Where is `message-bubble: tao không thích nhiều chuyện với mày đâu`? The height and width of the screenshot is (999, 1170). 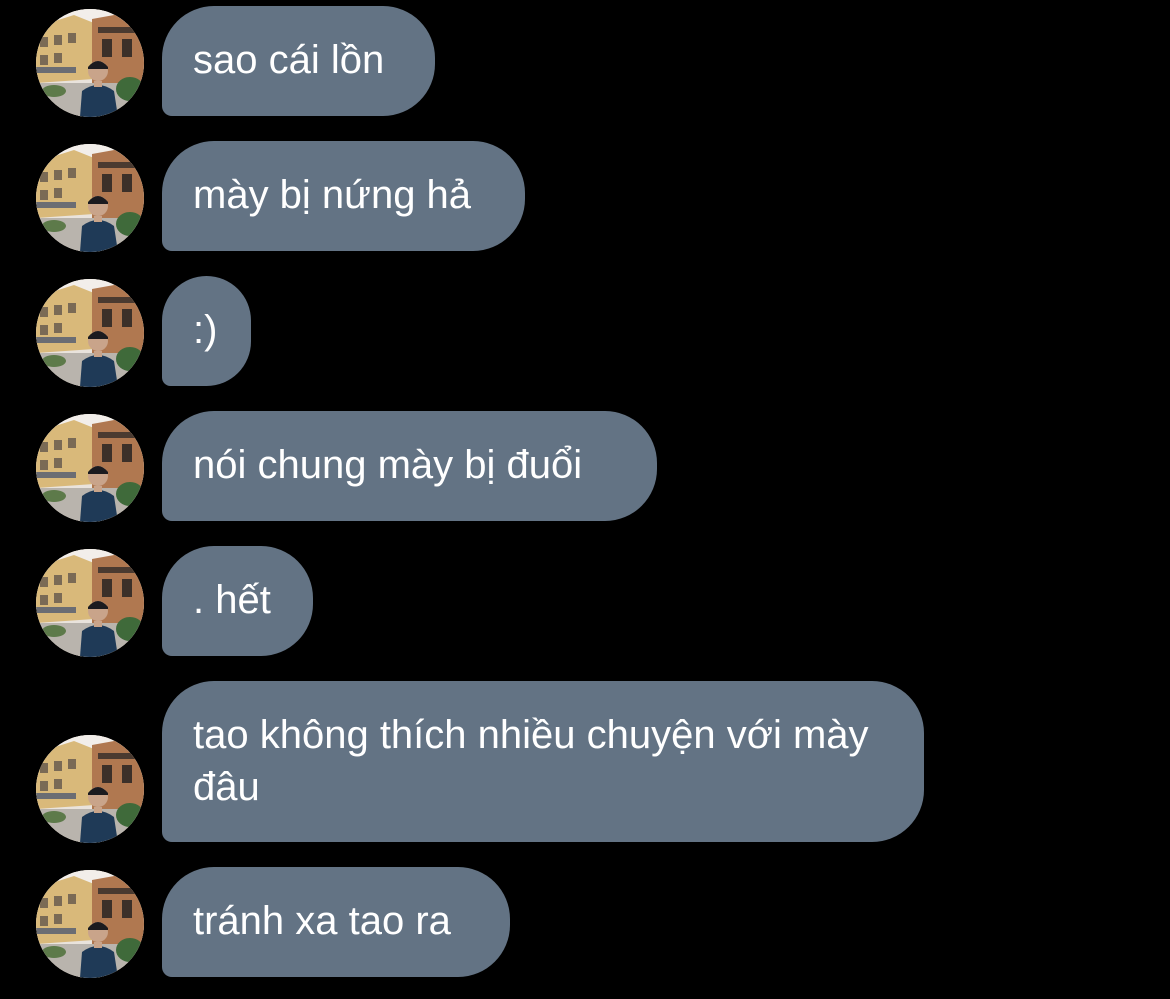 message-bubble: tao không thích nhiều chuyện với mày đâu is located at coordinates (543, 761).